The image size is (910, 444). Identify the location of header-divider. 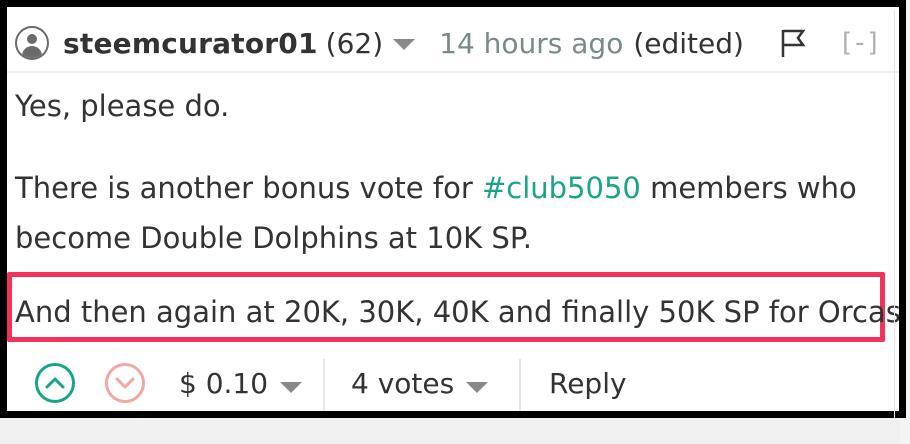
(453, 72).